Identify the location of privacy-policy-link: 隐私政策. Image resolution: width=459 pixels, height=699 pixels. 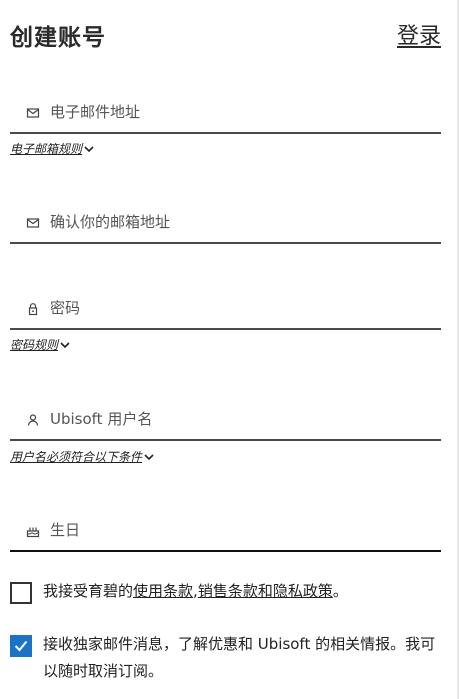
(303, 591).